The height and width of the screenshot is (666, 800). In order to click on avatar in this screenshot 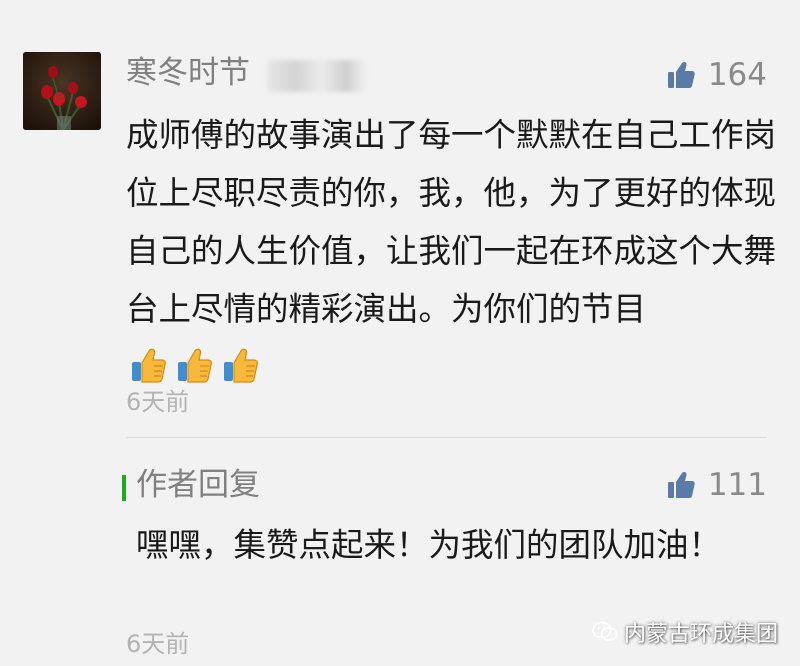, I will do `click(62, 91)`.